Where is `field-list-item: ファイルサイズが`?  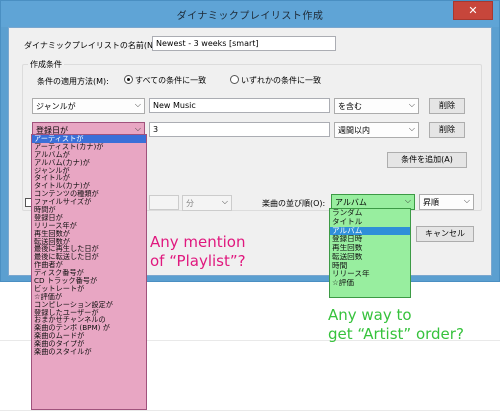 field-list-item: ファイルサイズが is located at coordinates (89, 202).